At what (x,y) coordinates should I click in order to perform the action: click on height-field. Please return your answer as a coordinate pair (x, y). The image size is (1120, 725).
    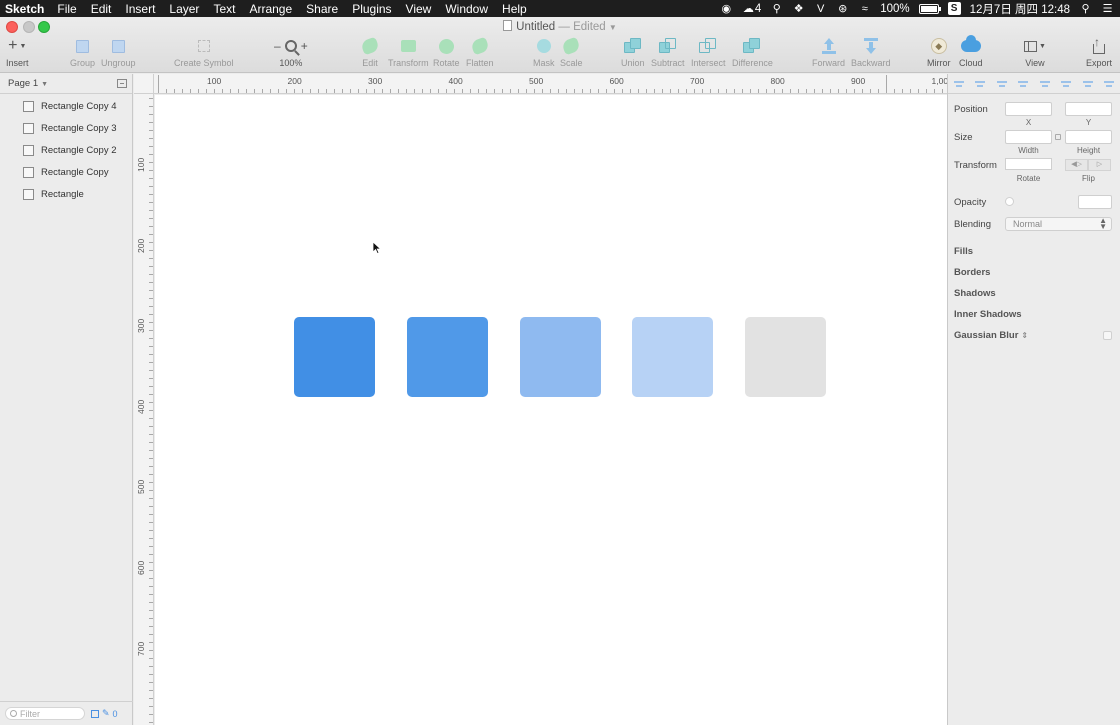
    Looking at the image, I should click on (1088, 137).